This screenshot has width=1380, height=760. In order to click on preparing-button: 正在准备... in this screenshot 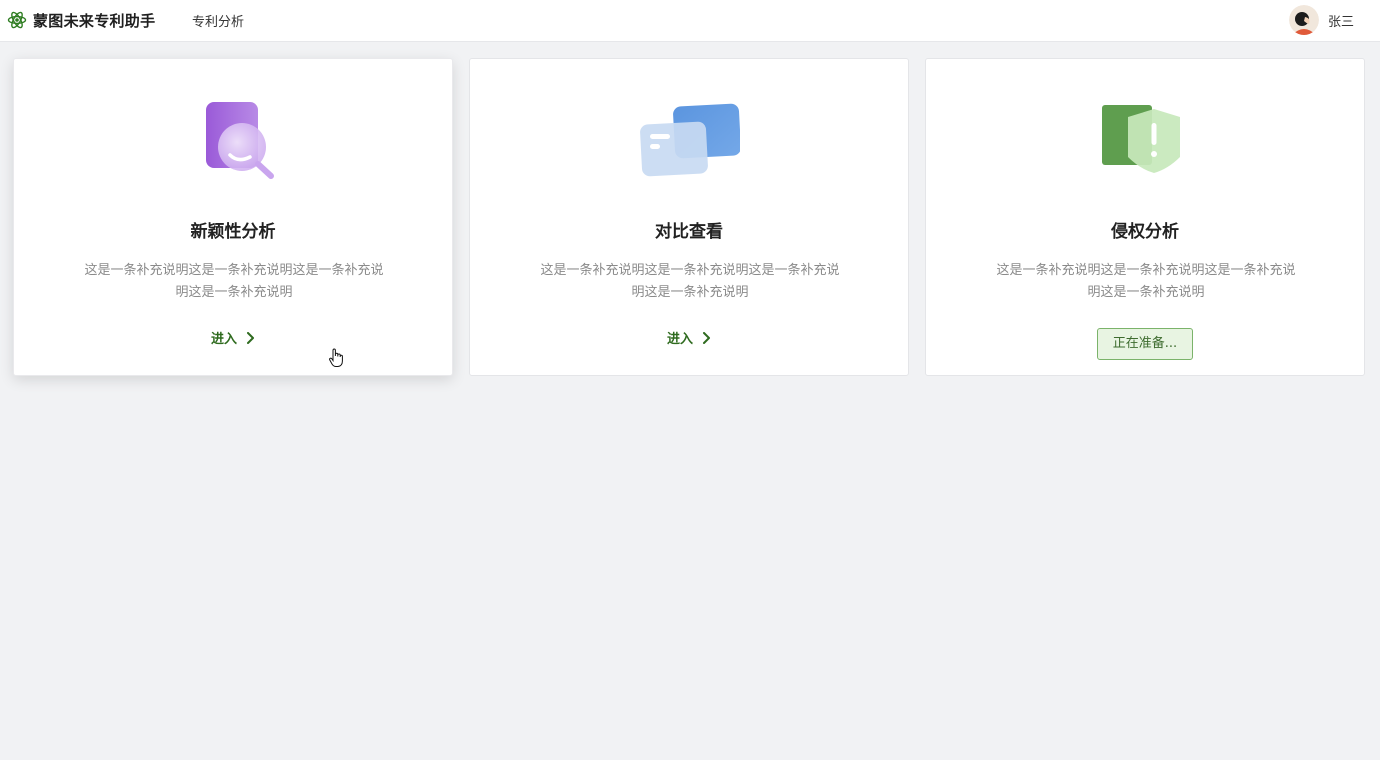, I will do `click(1145, 344)`.